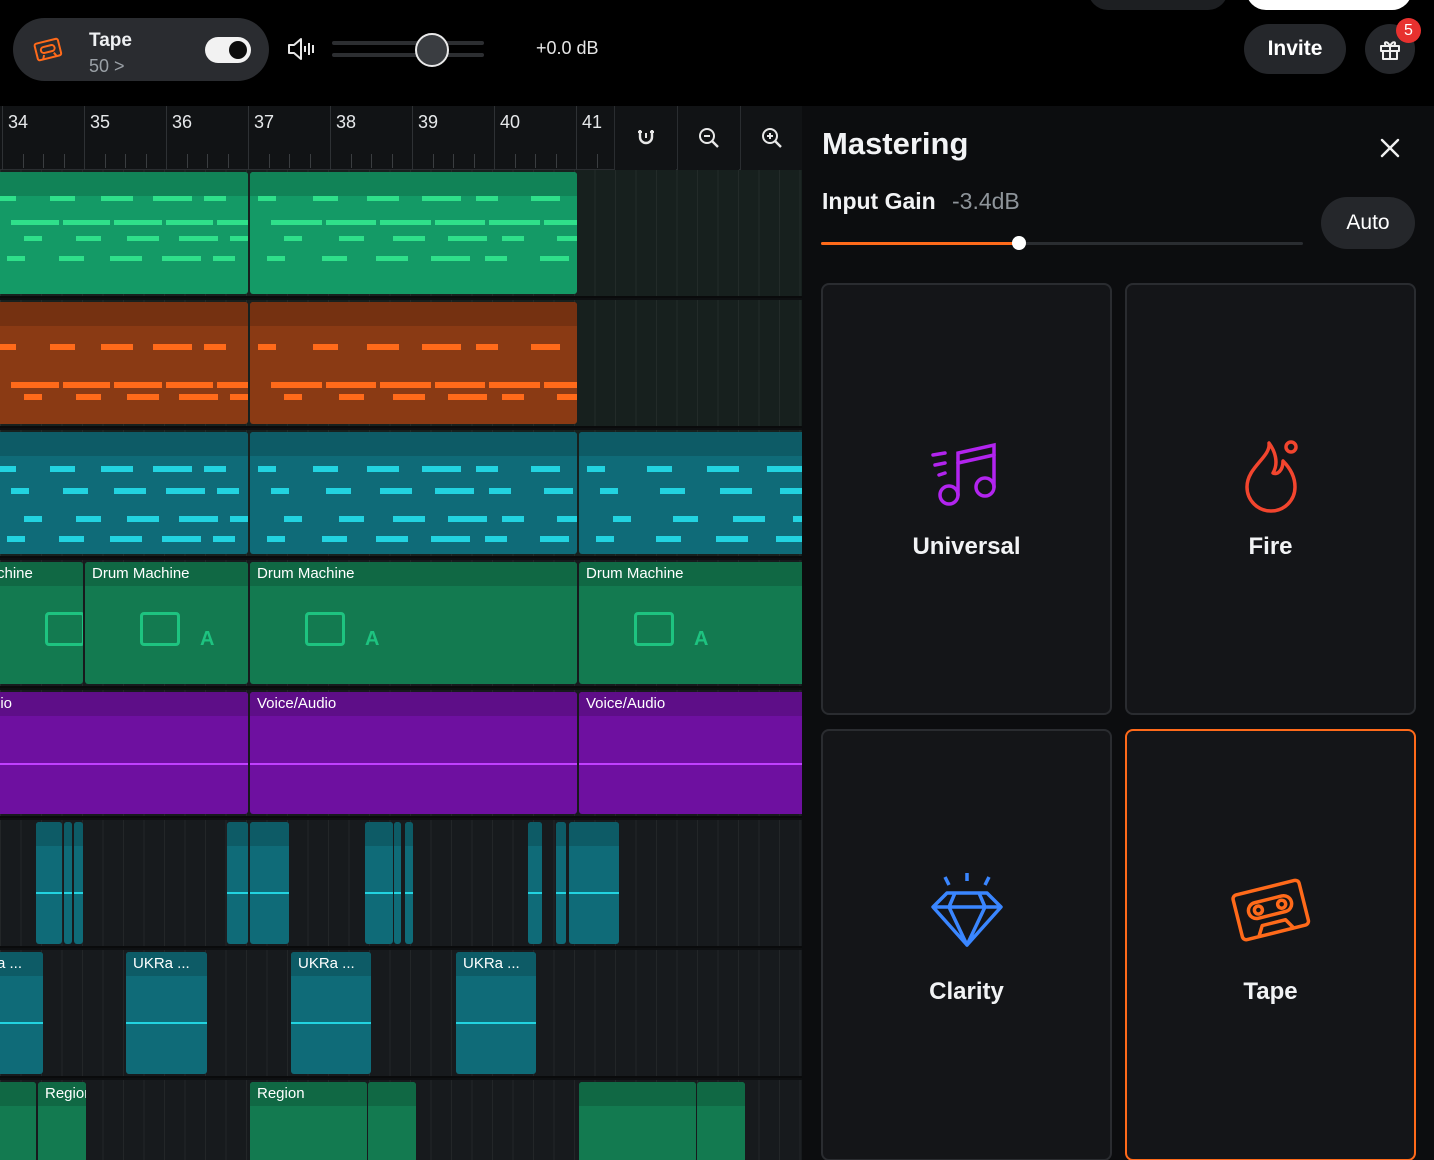  What do you see at coordinates (645, 138) in the screenshot?
I see `magnet-button` at bounding box center [645, 138].